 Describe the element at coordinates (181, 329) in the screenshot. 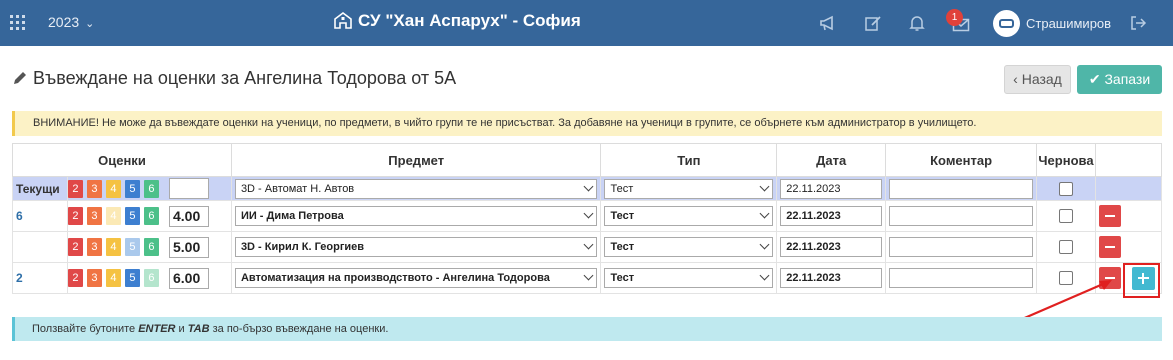

I see `info-middle: и` at that location.